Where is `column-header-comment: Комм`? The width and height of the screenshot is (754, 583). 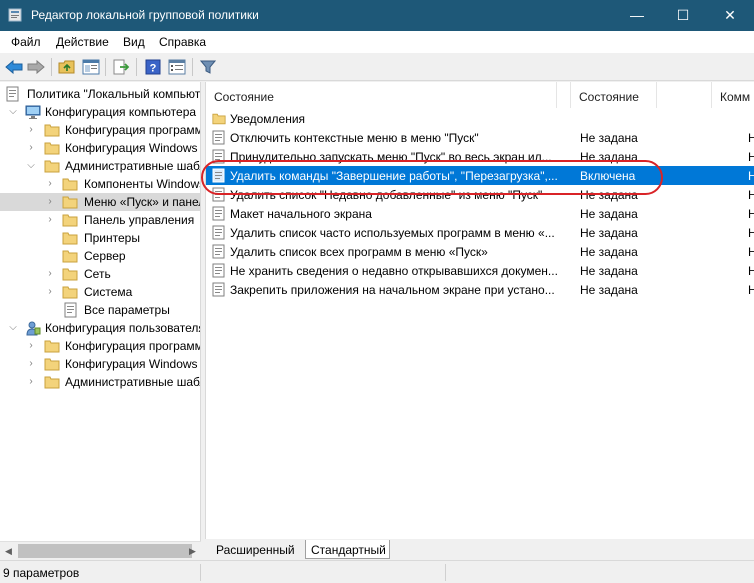 column-header-comment: Комм is located at coordinates (732, 95).